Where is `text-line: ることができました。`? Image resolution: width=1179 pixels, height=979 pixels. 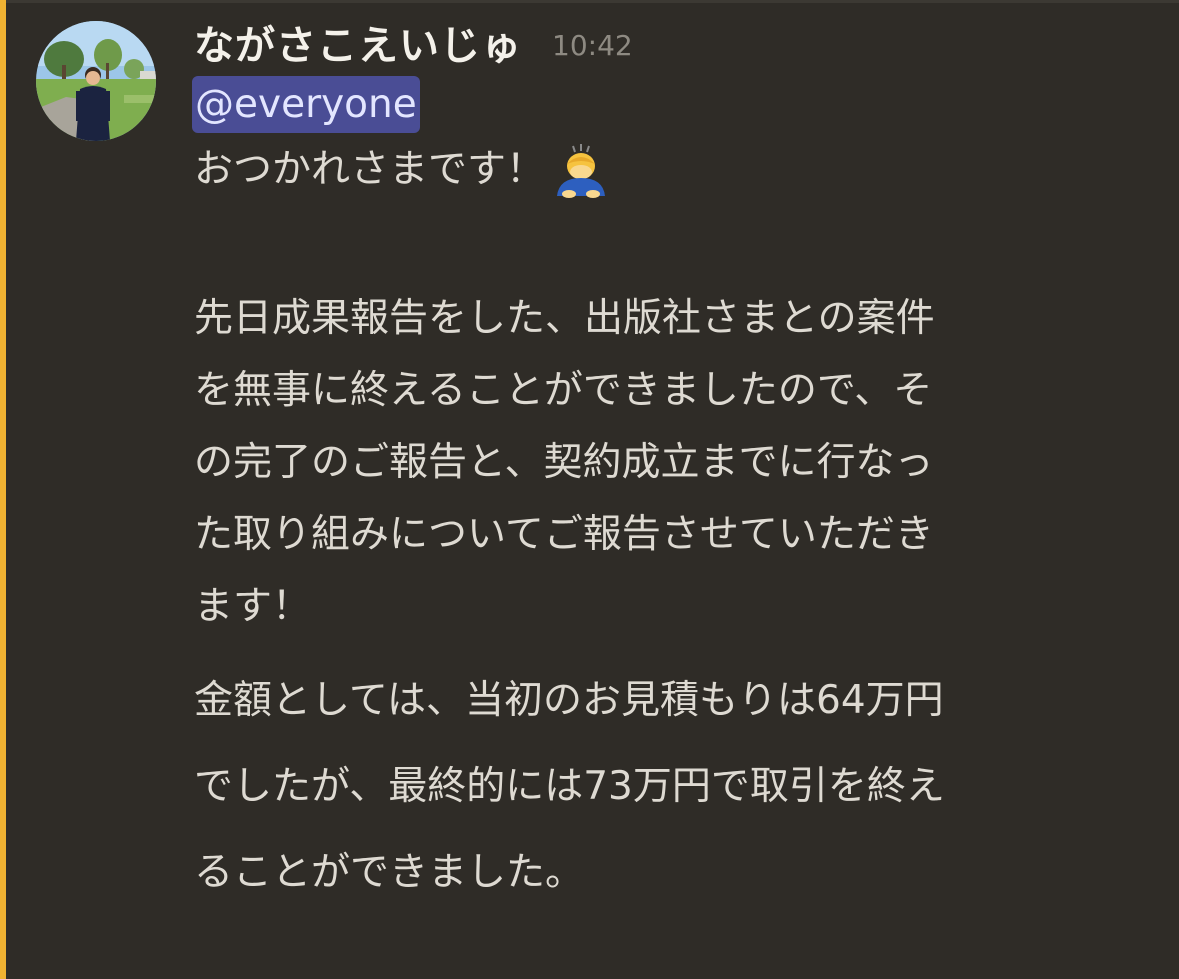 text-line: ることができました。 is located at coordinates (389, 872).